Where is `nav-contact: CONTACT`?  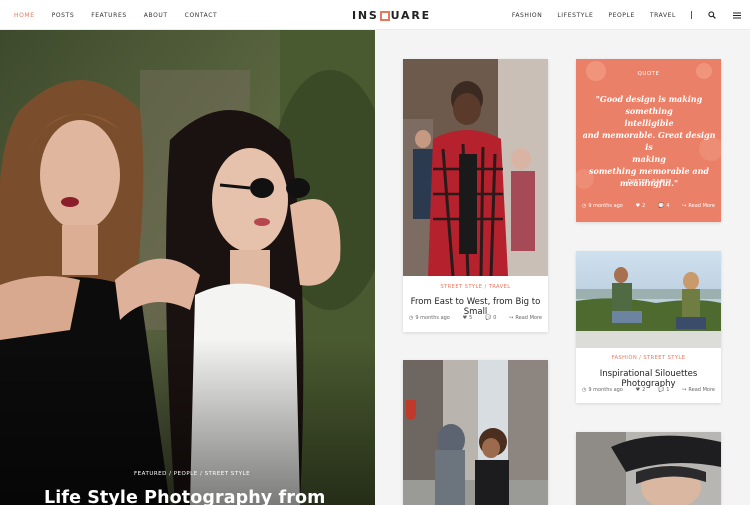
nav-contact: CONTACT is located at coordinates (201, 15).